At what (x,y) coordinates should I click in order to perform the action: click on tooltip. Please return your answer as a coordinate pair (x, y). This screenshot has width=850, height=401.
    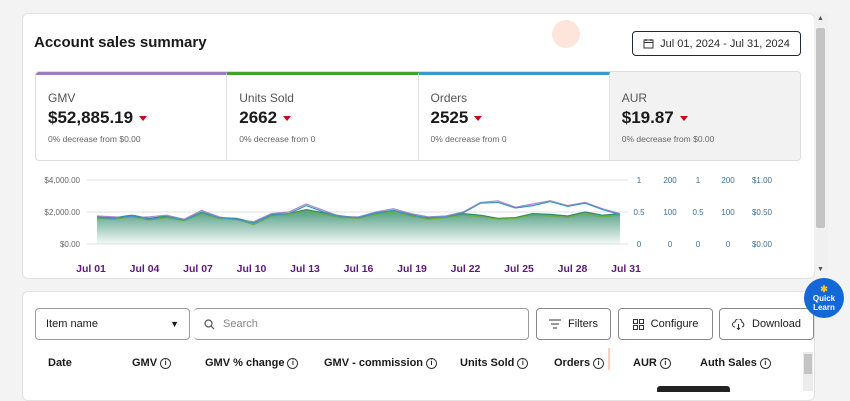
    Looking at the image, I should click on (693, 389).